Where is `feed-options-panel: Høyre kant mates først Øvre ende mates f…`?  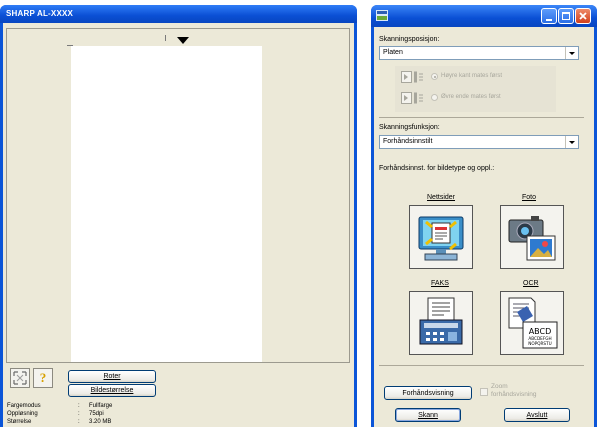 feed-options-panel: Høyre kant mates først Øvre ende mates f… is located at coordinates (475, 89).